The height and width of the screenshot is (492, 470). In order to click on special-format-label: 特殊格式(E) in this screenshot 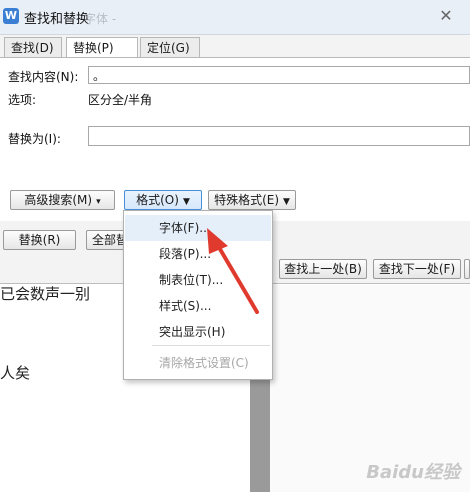, I will do `click(247, 200)`.